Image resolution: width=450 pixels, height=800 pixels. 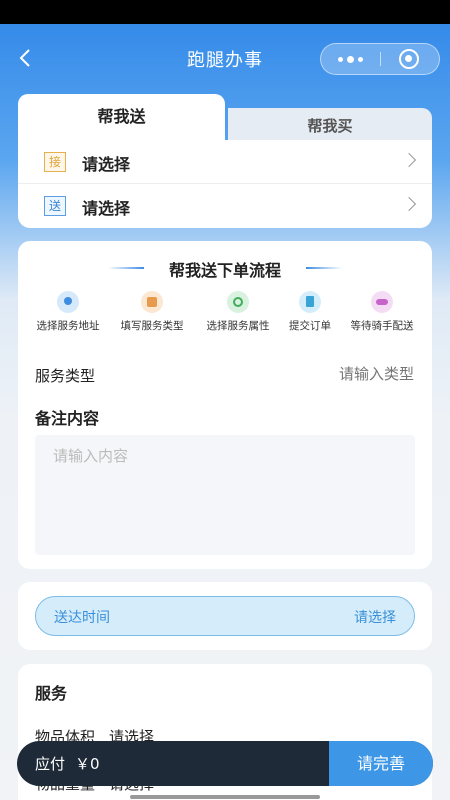 I want to click on submit-button: 请完善, so click(x=381, y=763).